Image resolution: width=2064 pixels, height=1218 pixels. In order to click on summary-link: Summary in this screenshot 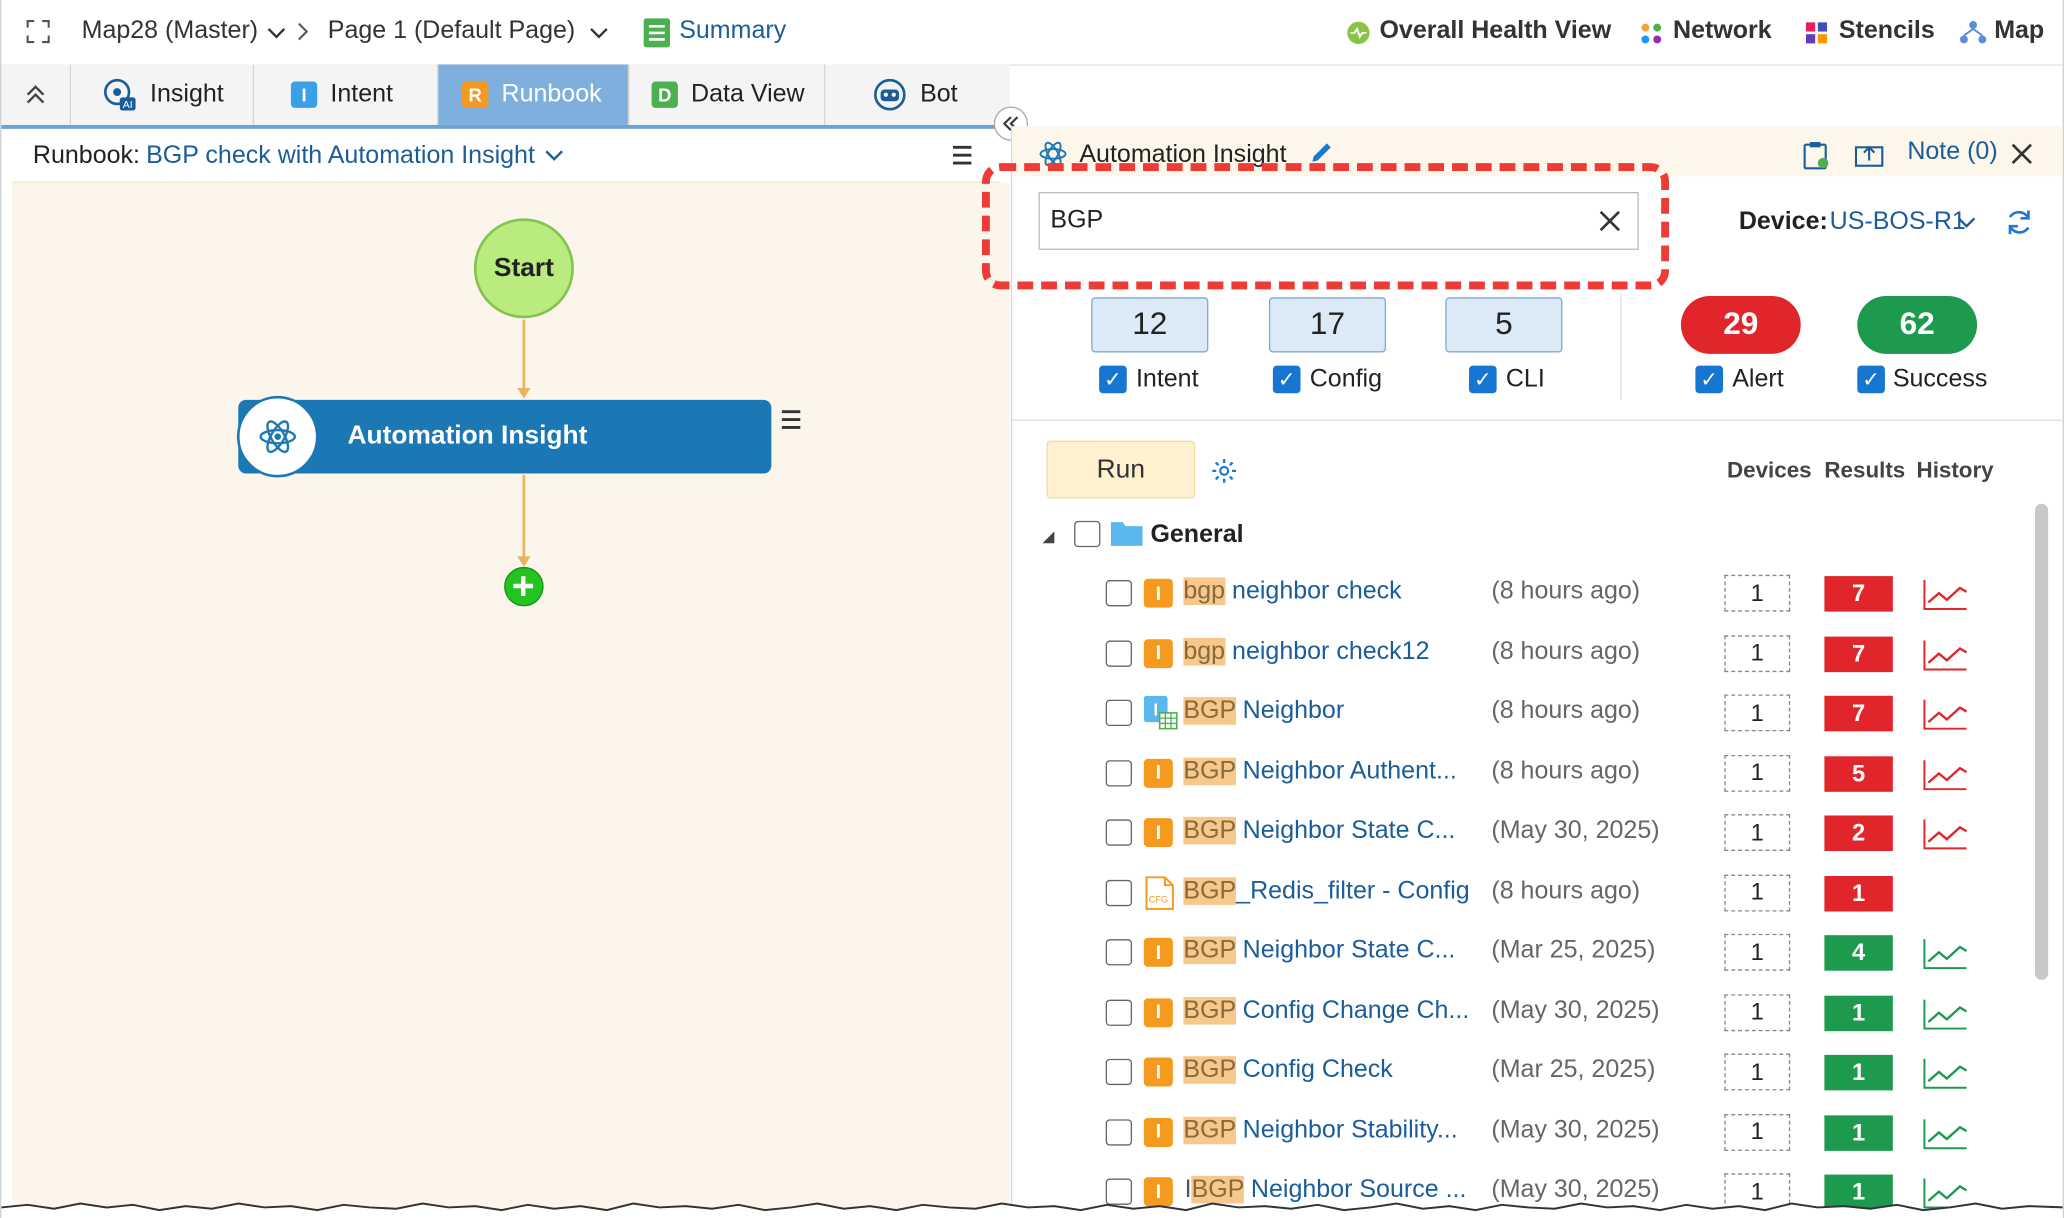, I will do `click(732, 31)`.